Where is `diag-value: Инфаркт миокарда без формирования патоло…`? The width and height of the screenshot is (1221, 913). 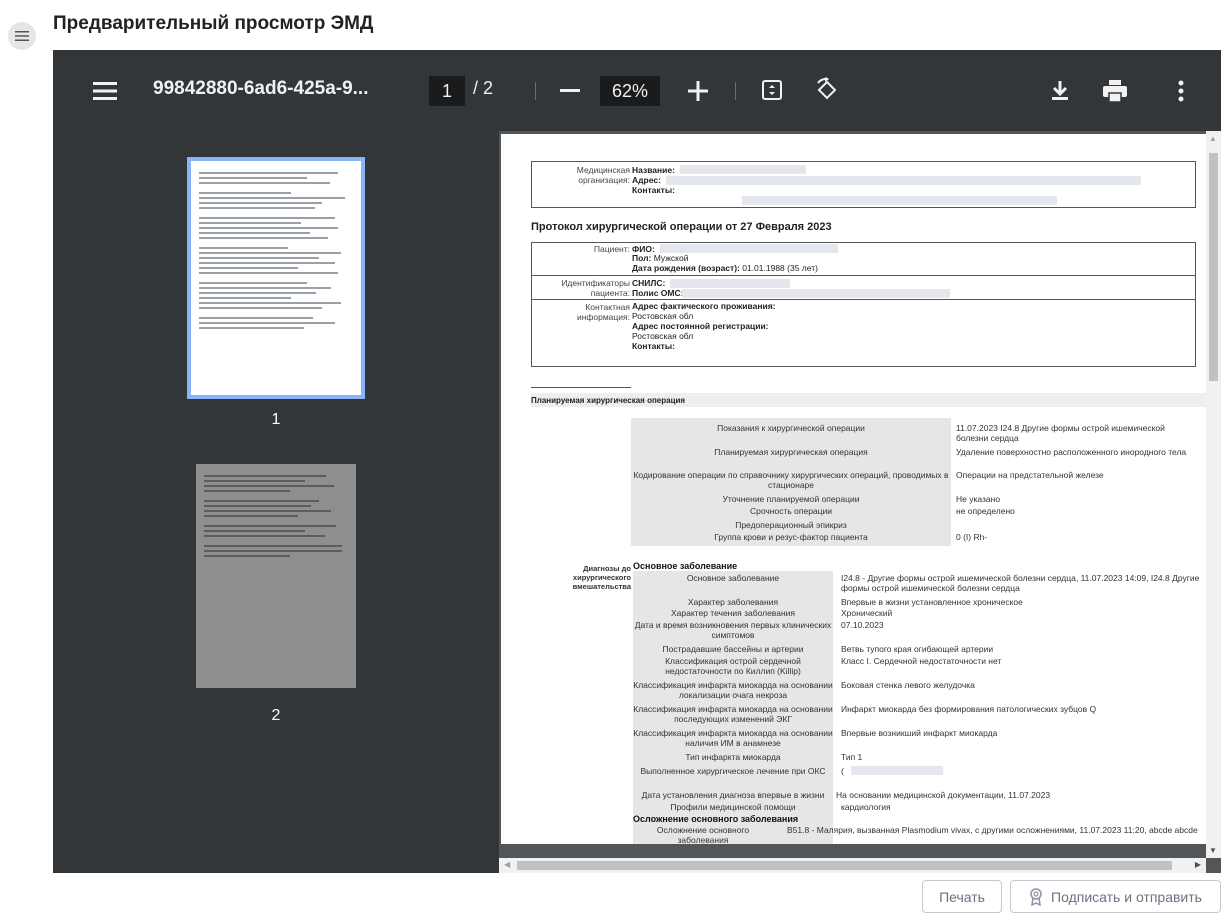
diag-value: Инфаркт миокарда без формирования патоло… is located at coordinates (969, 709).